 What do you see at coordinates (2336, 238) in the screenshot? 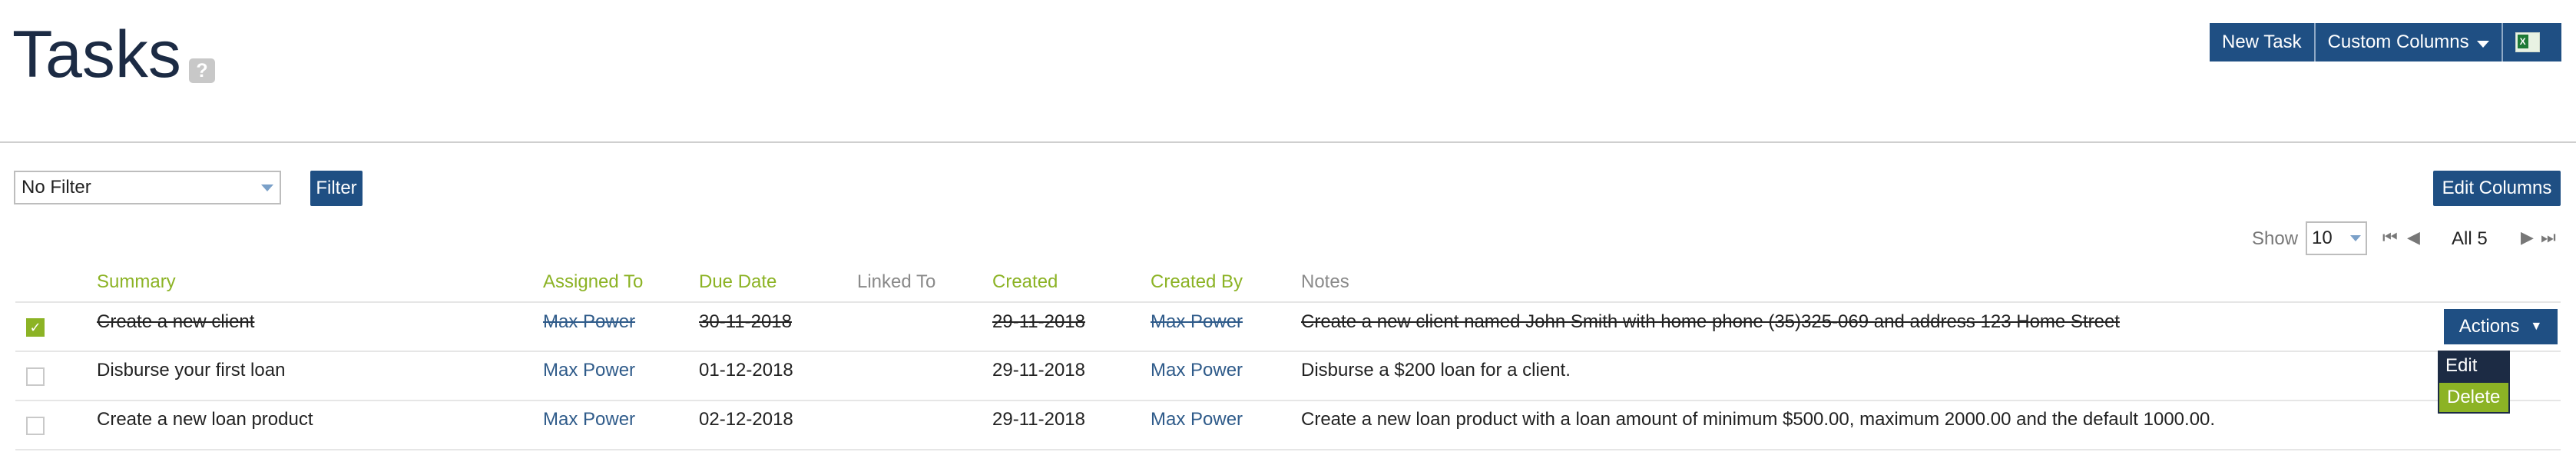
I see `page-size-select: 10` at bounding box center [2336, 238].